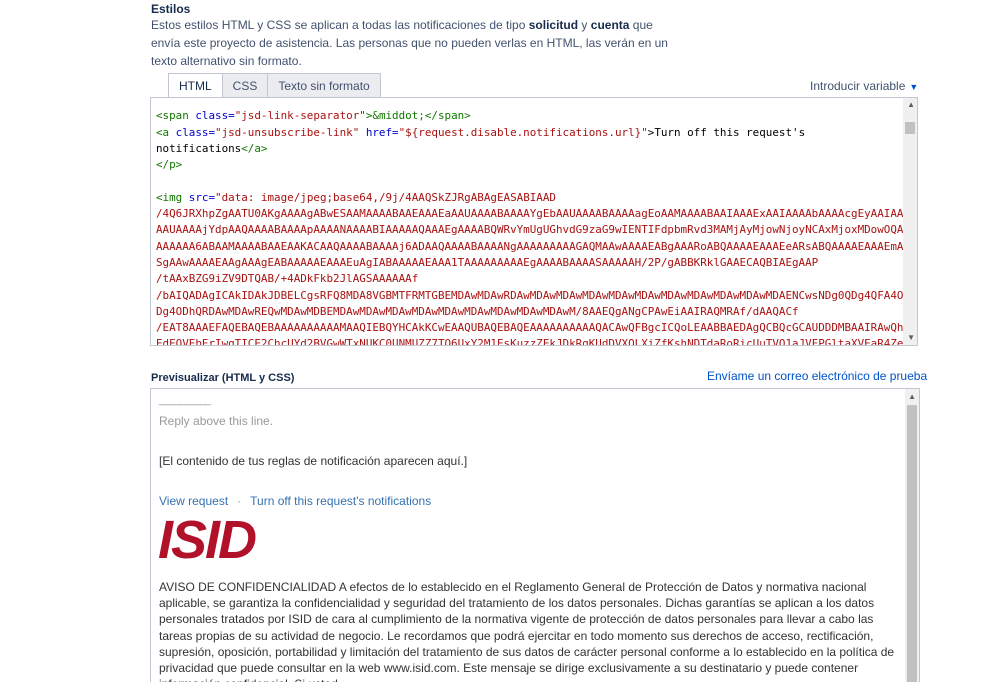 This screenshot has height=682, width=999. I want to click on editor-tabs: HTML CSS Texto sin formato, so click(274, 85).